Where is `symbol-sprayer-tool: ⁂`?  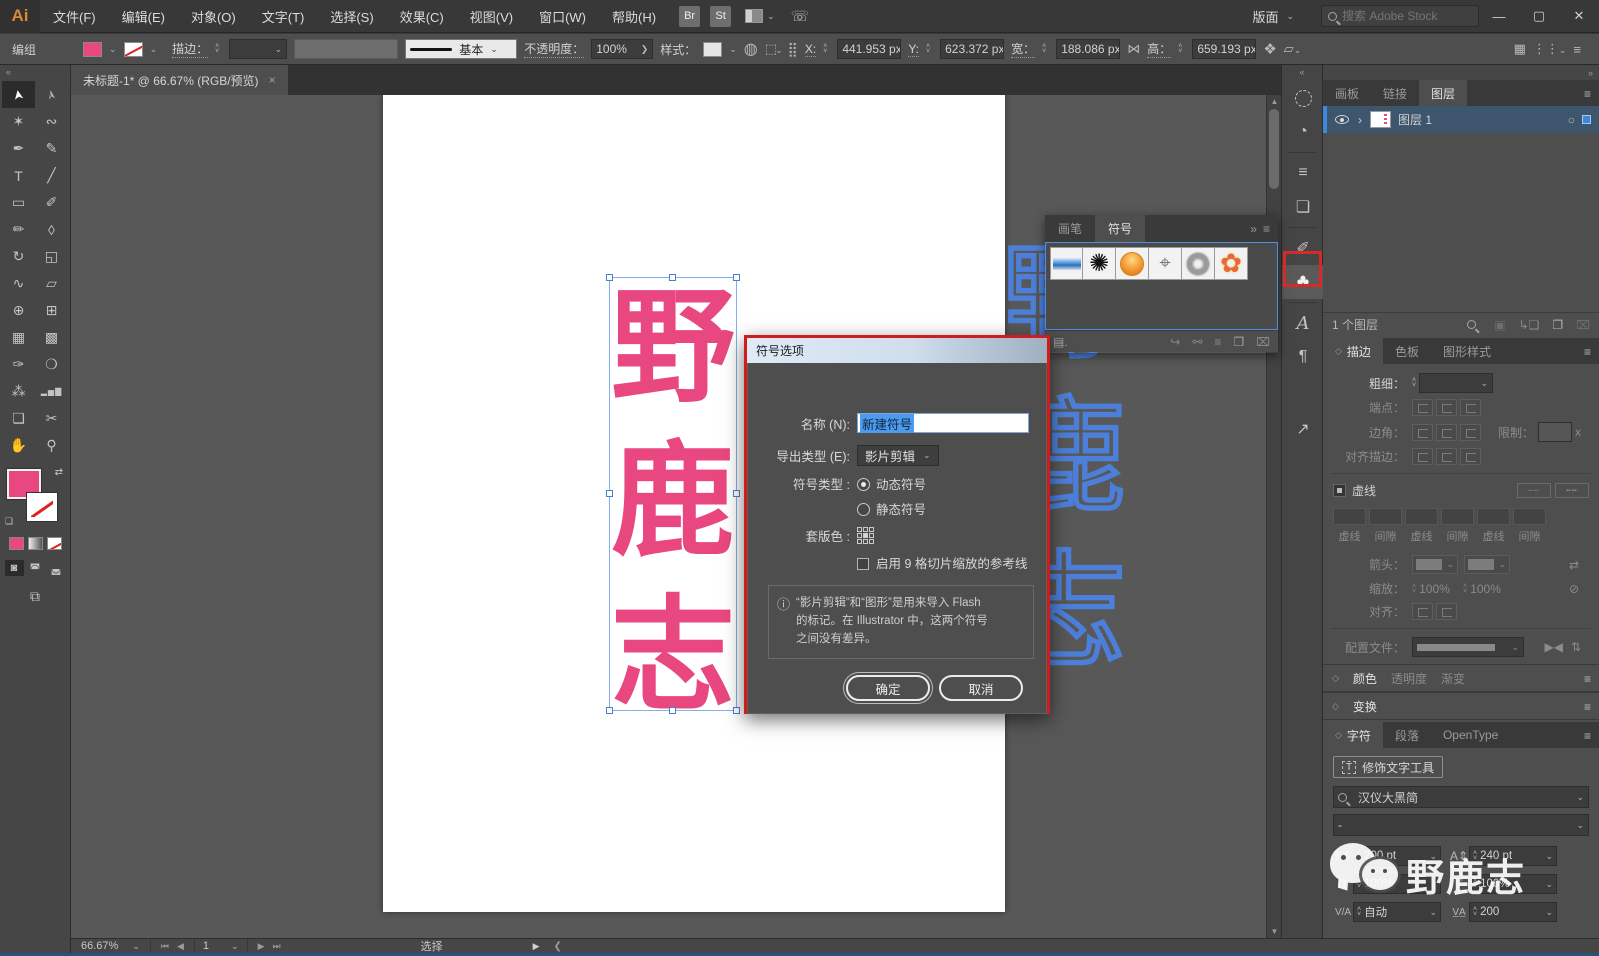
symbol-sprayer-tool: ⁂ is located at coordinates (18, 391).